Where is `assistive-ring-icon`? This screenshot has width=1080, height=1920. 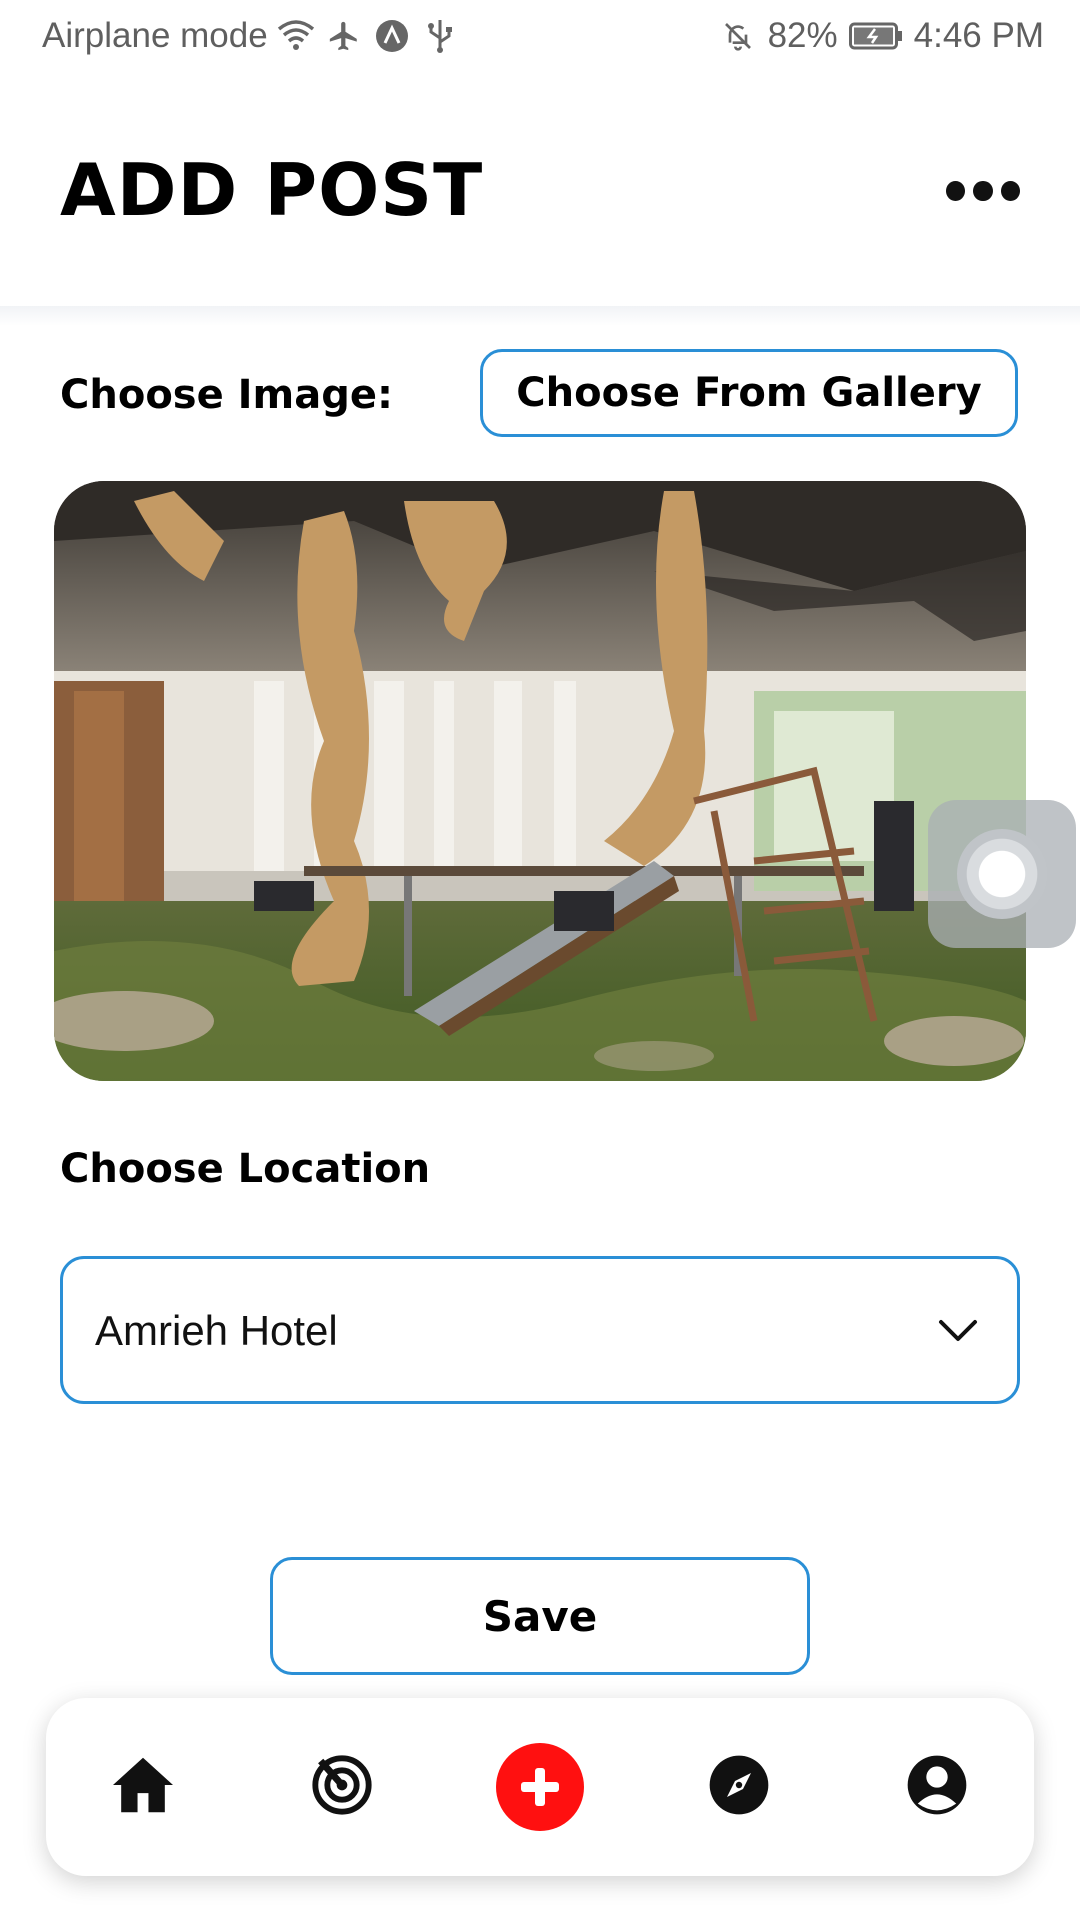 assistive-ring-icon is located at coordinates (1002, 874).